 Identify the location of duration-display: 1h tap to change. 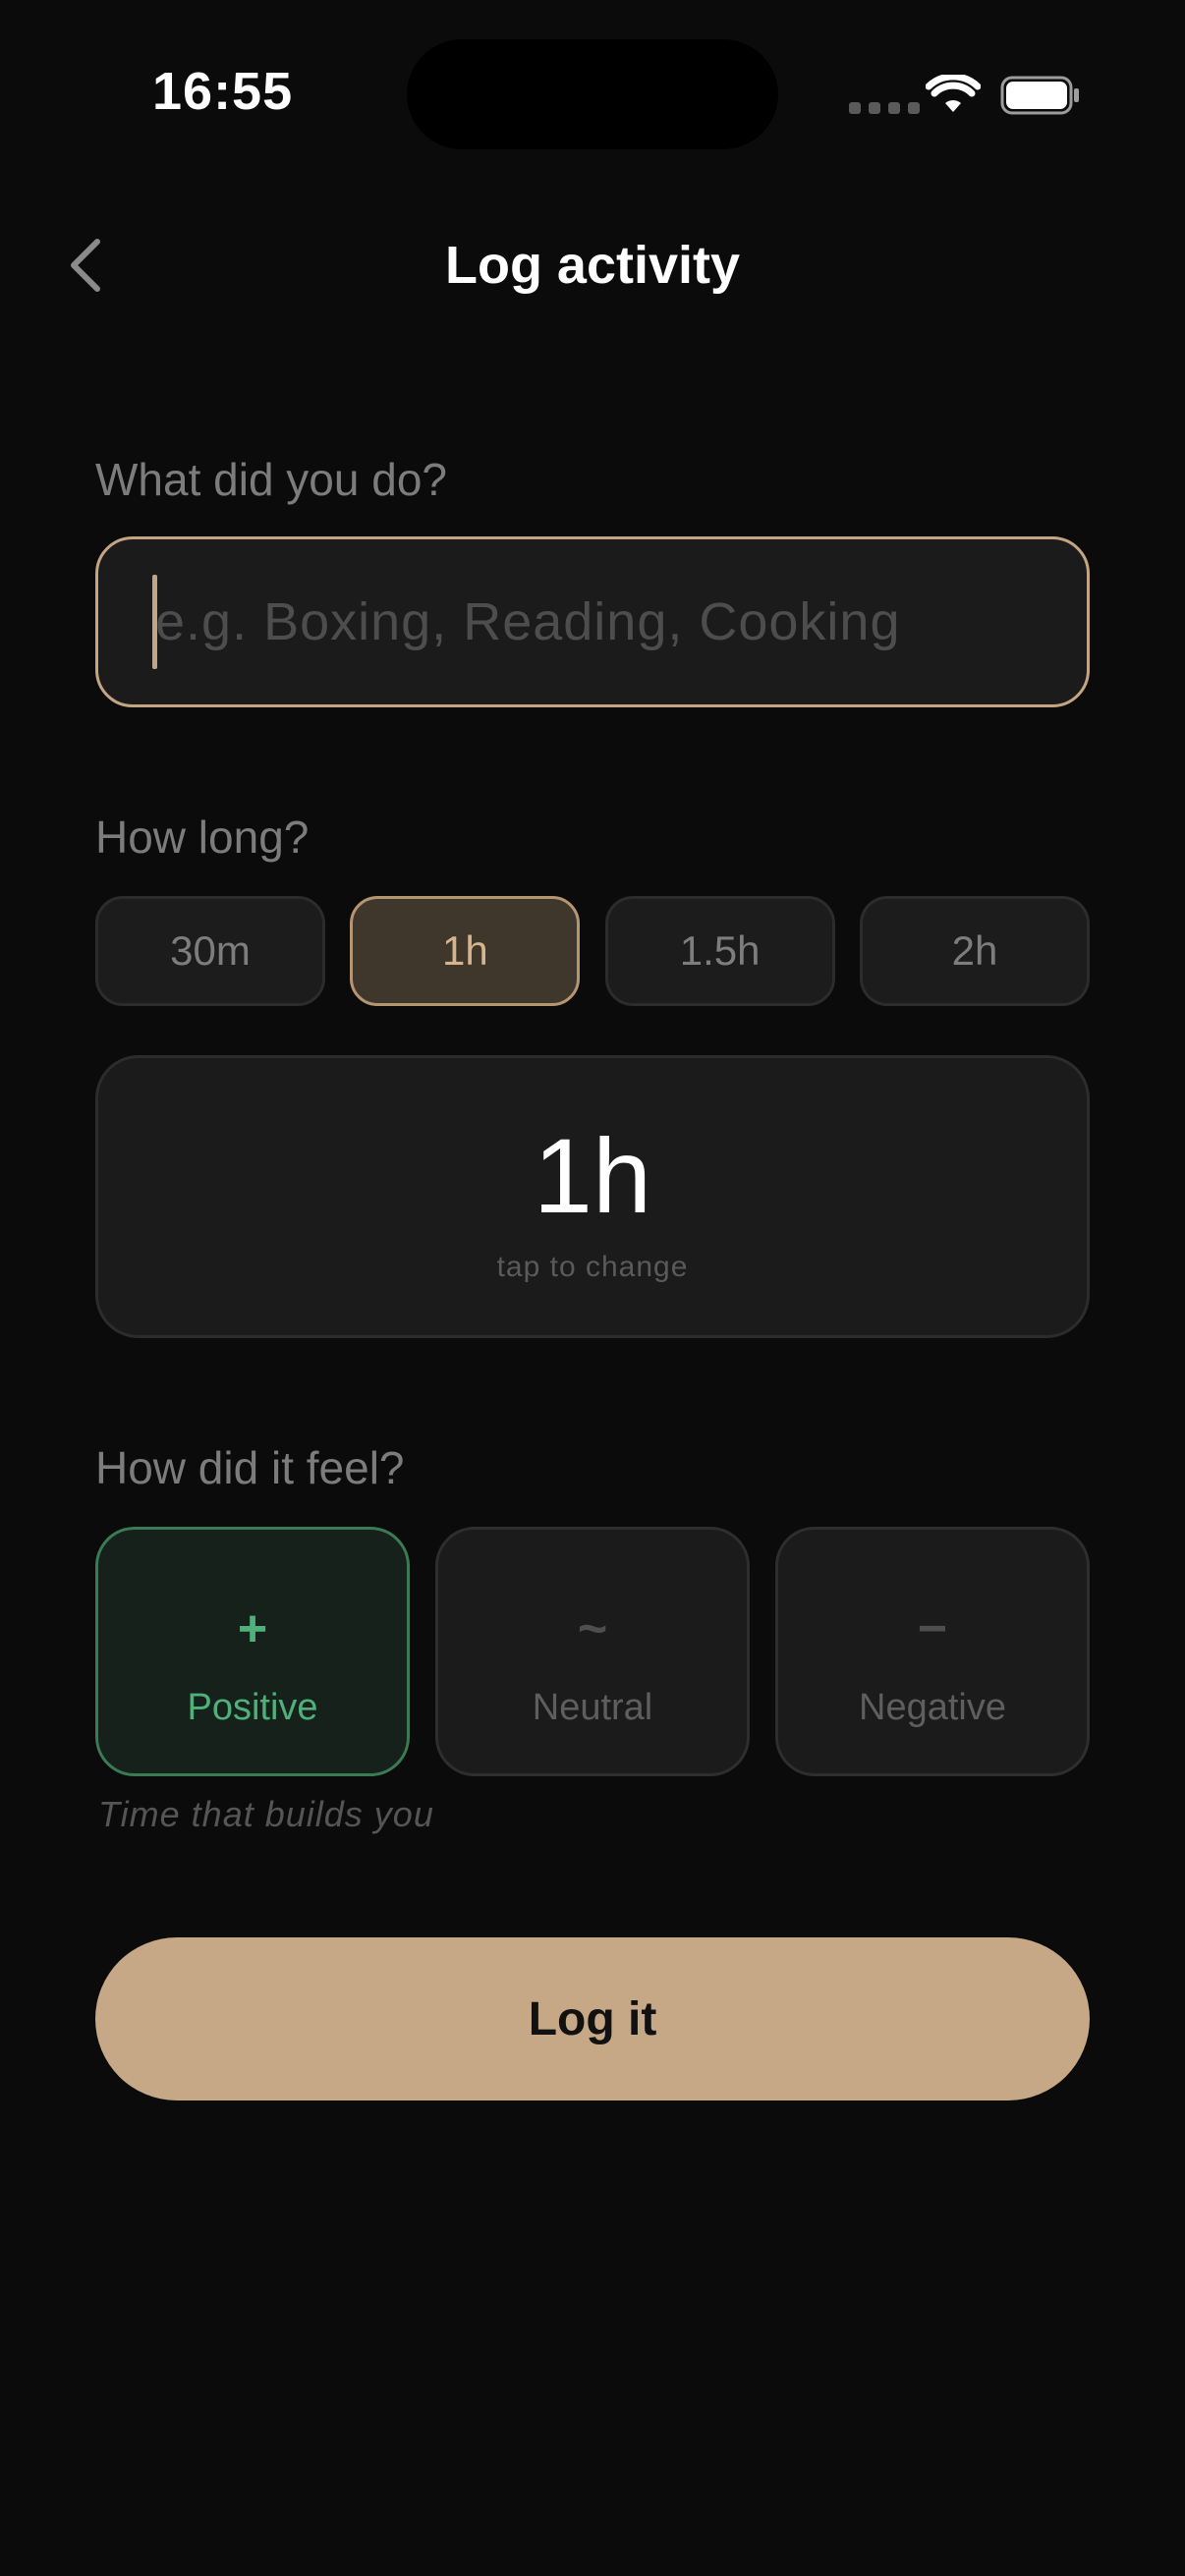
(592, 1196).